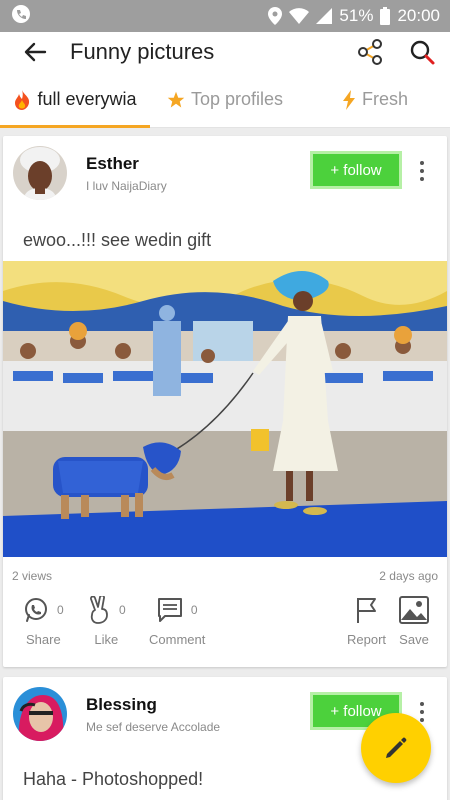 The height and width of the screenshot is (800, 450). I want to click on author-tagline: I luv NaijaDiary, so click(126, 186).